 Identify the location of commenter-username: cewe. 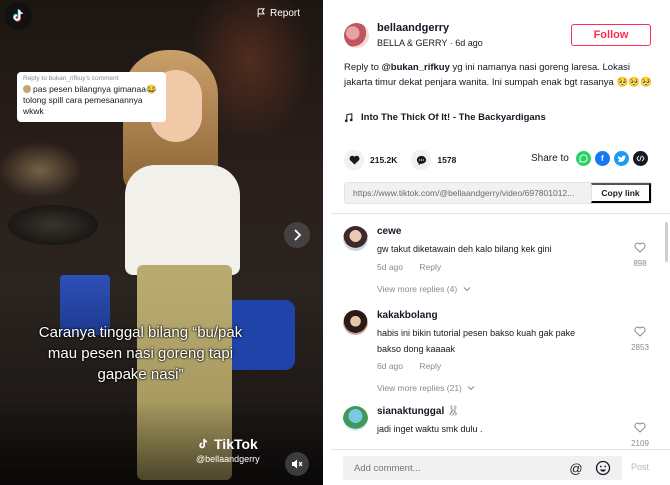
(389, 231).